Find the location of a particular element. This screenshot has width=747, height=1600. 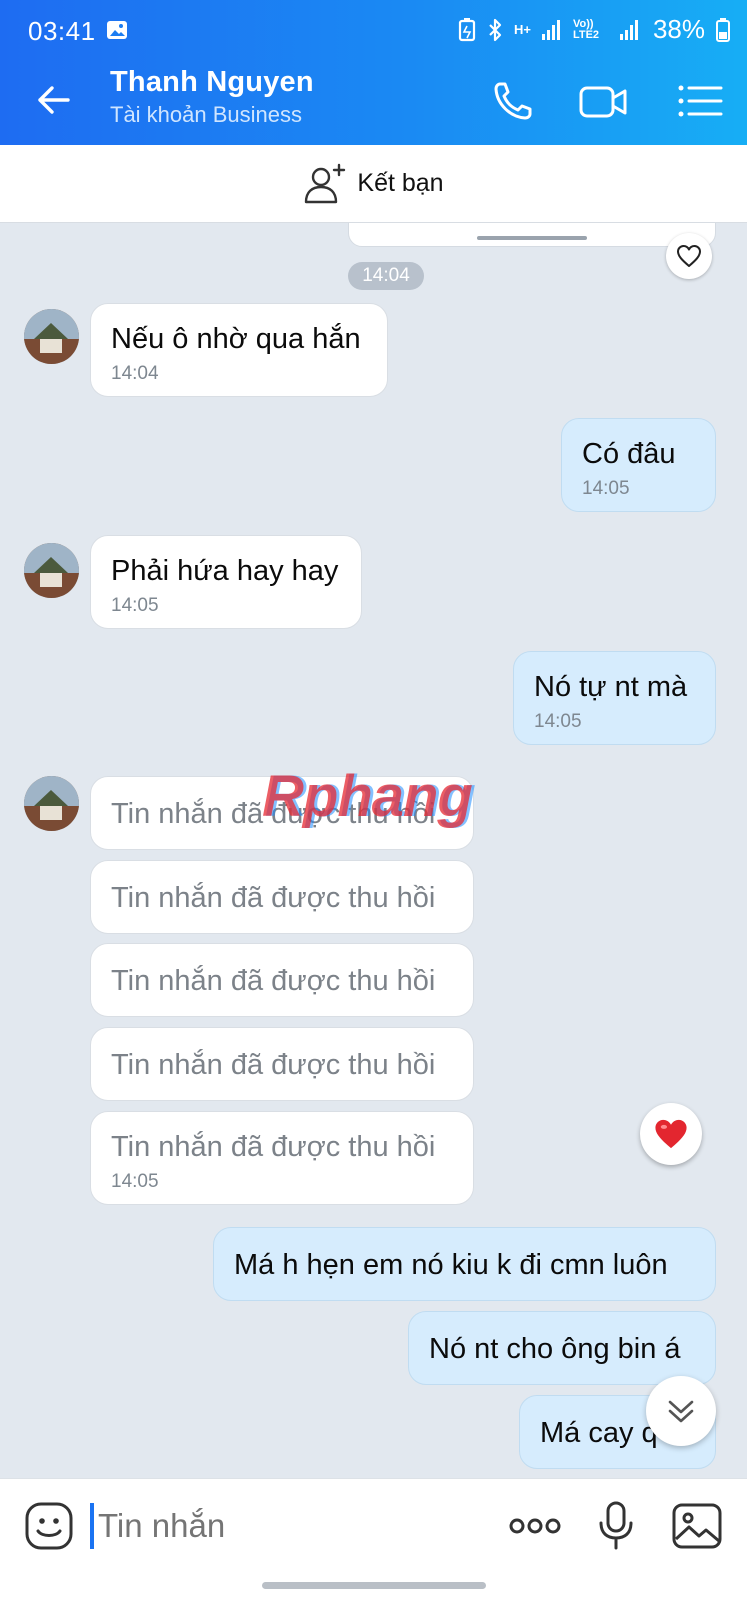

watermark-logo: Rphang is located at coordinates (367, 796).